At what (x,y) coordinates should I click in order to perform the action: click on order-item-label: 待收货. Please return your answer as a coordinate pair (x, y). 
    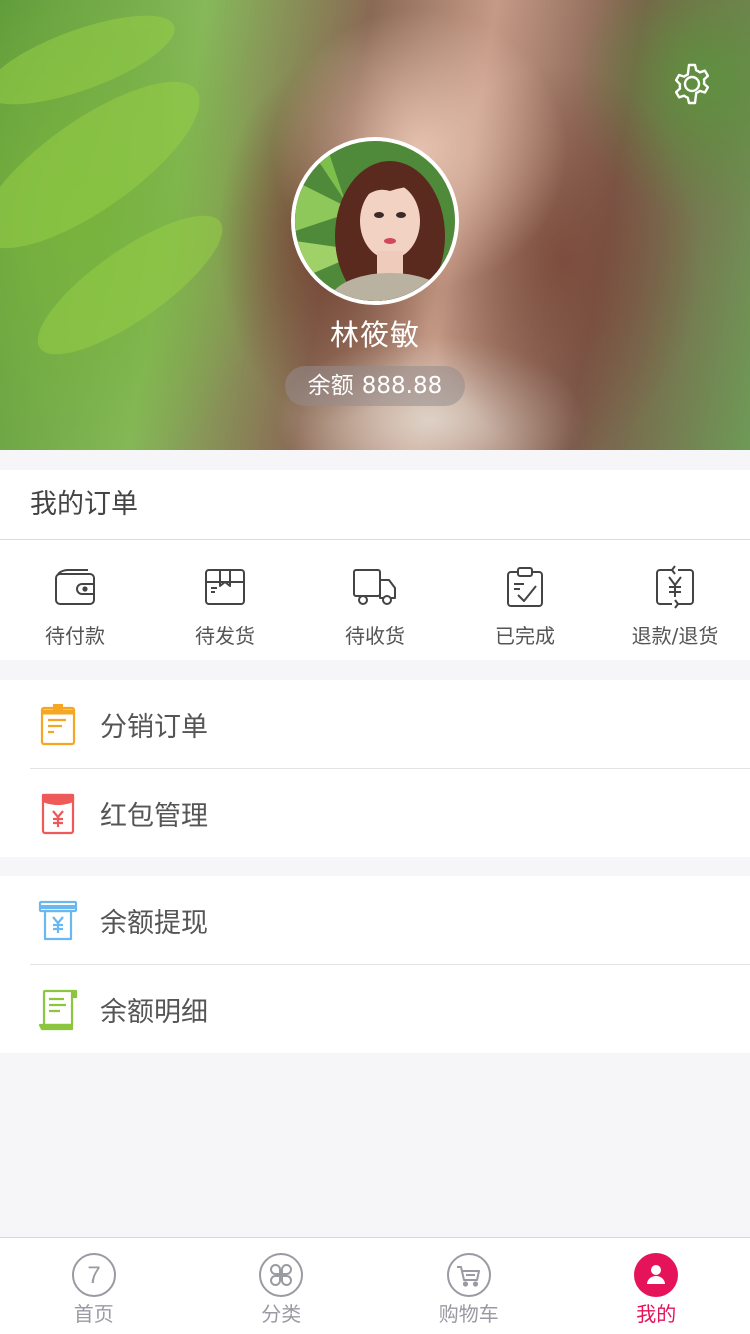
    Looking at the image, I should click on (375, 636).